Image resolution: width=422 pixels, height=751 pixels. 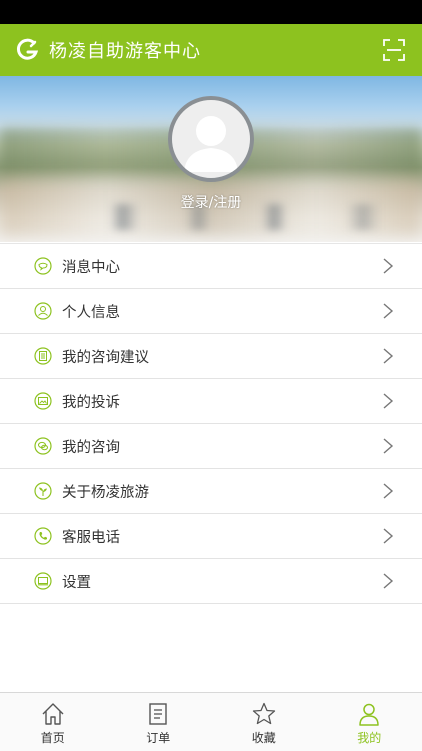 I want to click on menu-item-label: 客服电话, so click(x=91, y=536).